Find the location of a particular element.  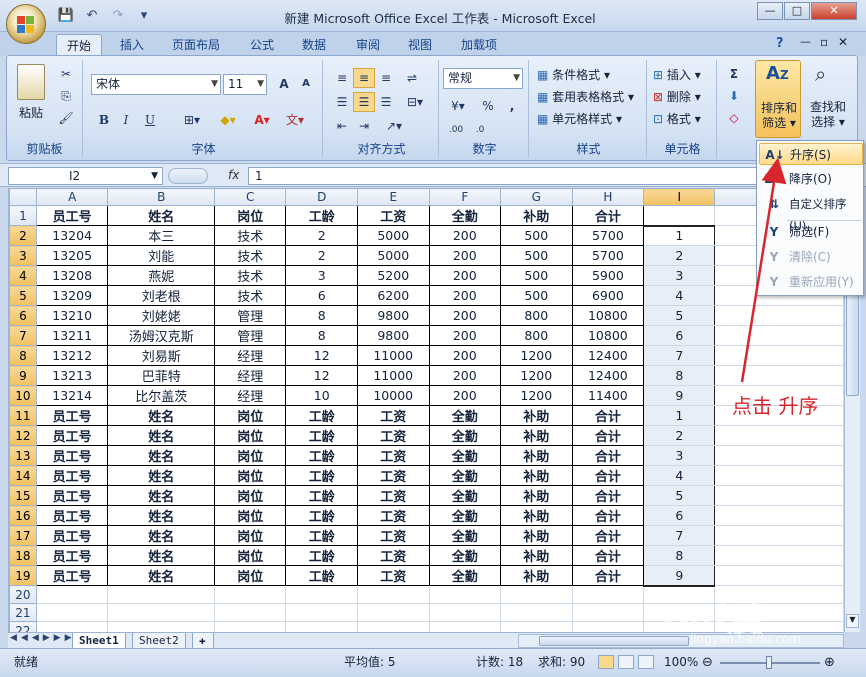

tab-home: 开始 is located at coordinates (79, 45).